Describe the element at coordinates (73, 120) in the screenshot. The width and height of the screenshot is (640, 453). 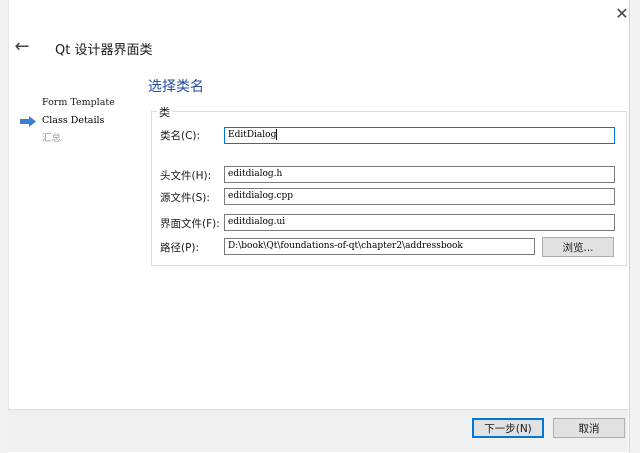
I see `step-label: Class Details` at that location.